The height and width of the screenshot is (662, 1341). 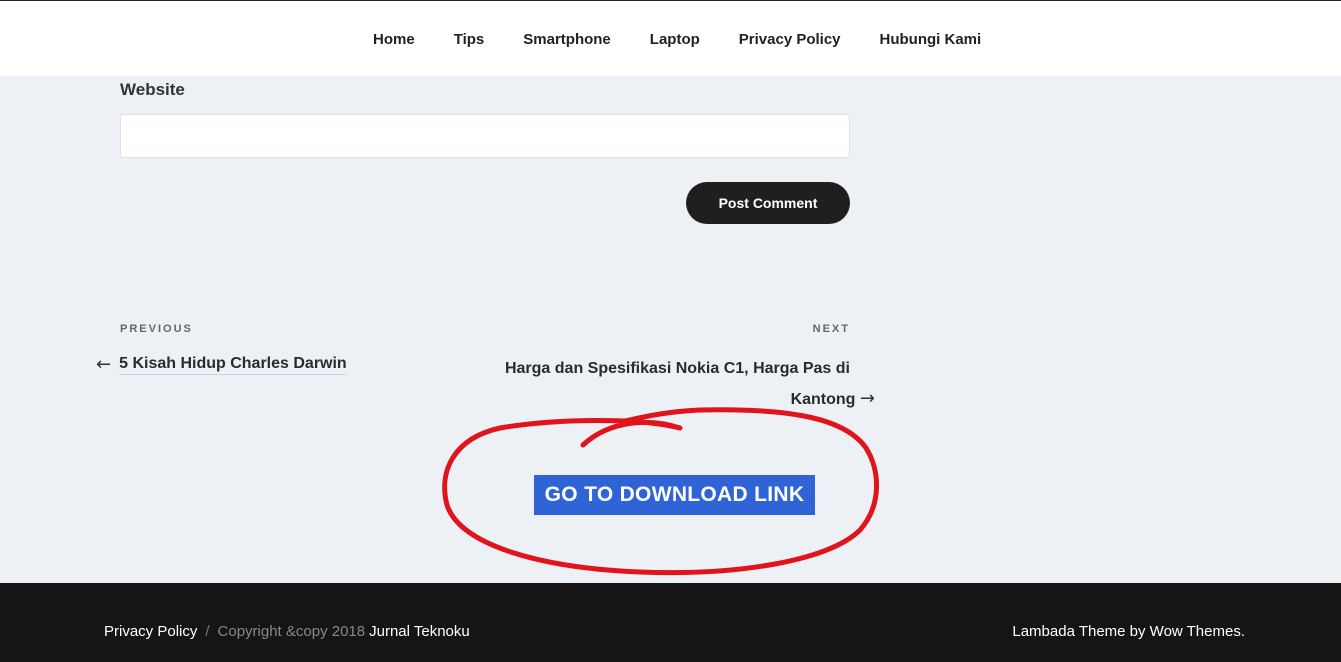 I want to click on nav-item-home: Home, so click(x=394, y=40).